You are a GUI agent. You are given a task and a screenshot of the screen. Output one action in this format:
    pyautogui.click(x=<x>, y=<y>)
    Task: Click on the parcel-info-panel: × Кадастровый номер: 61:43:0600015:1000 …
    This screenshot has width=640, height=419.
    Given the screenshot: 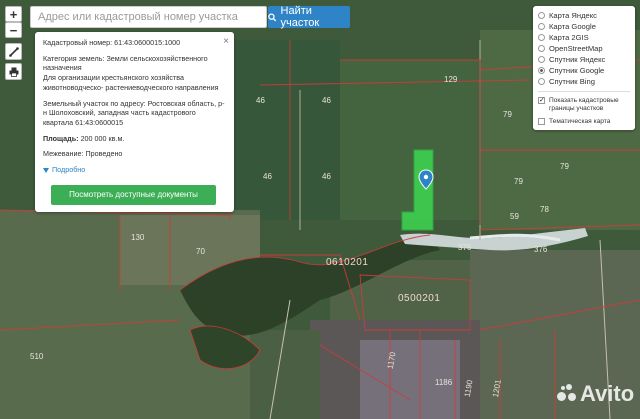 What is the action you would take?
    pyautogui.click(x=134, y=122)
    